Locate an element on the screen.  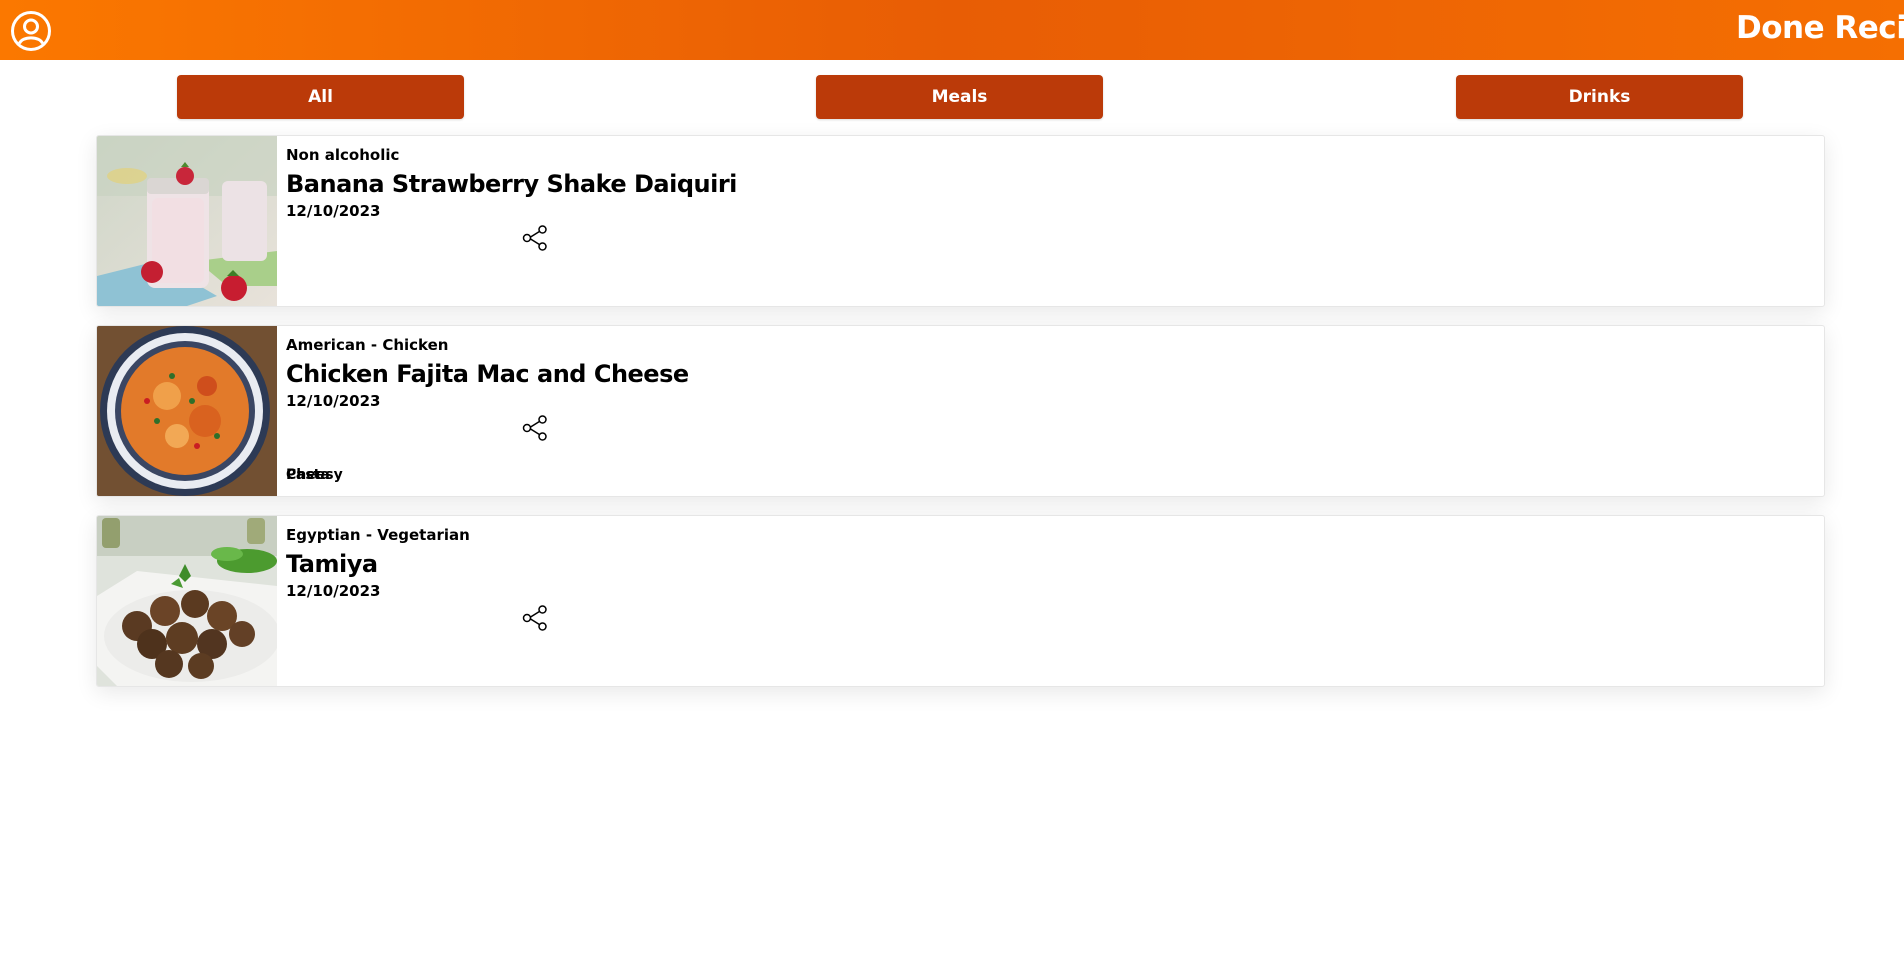
user-circle-icon is located at coordinates (31, 31).